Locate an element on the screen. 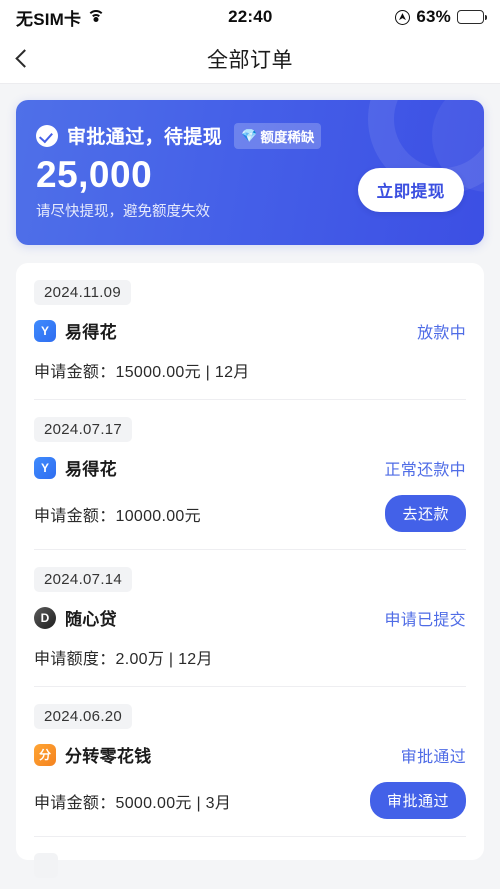  back-button is located at coordinates (34, 58).